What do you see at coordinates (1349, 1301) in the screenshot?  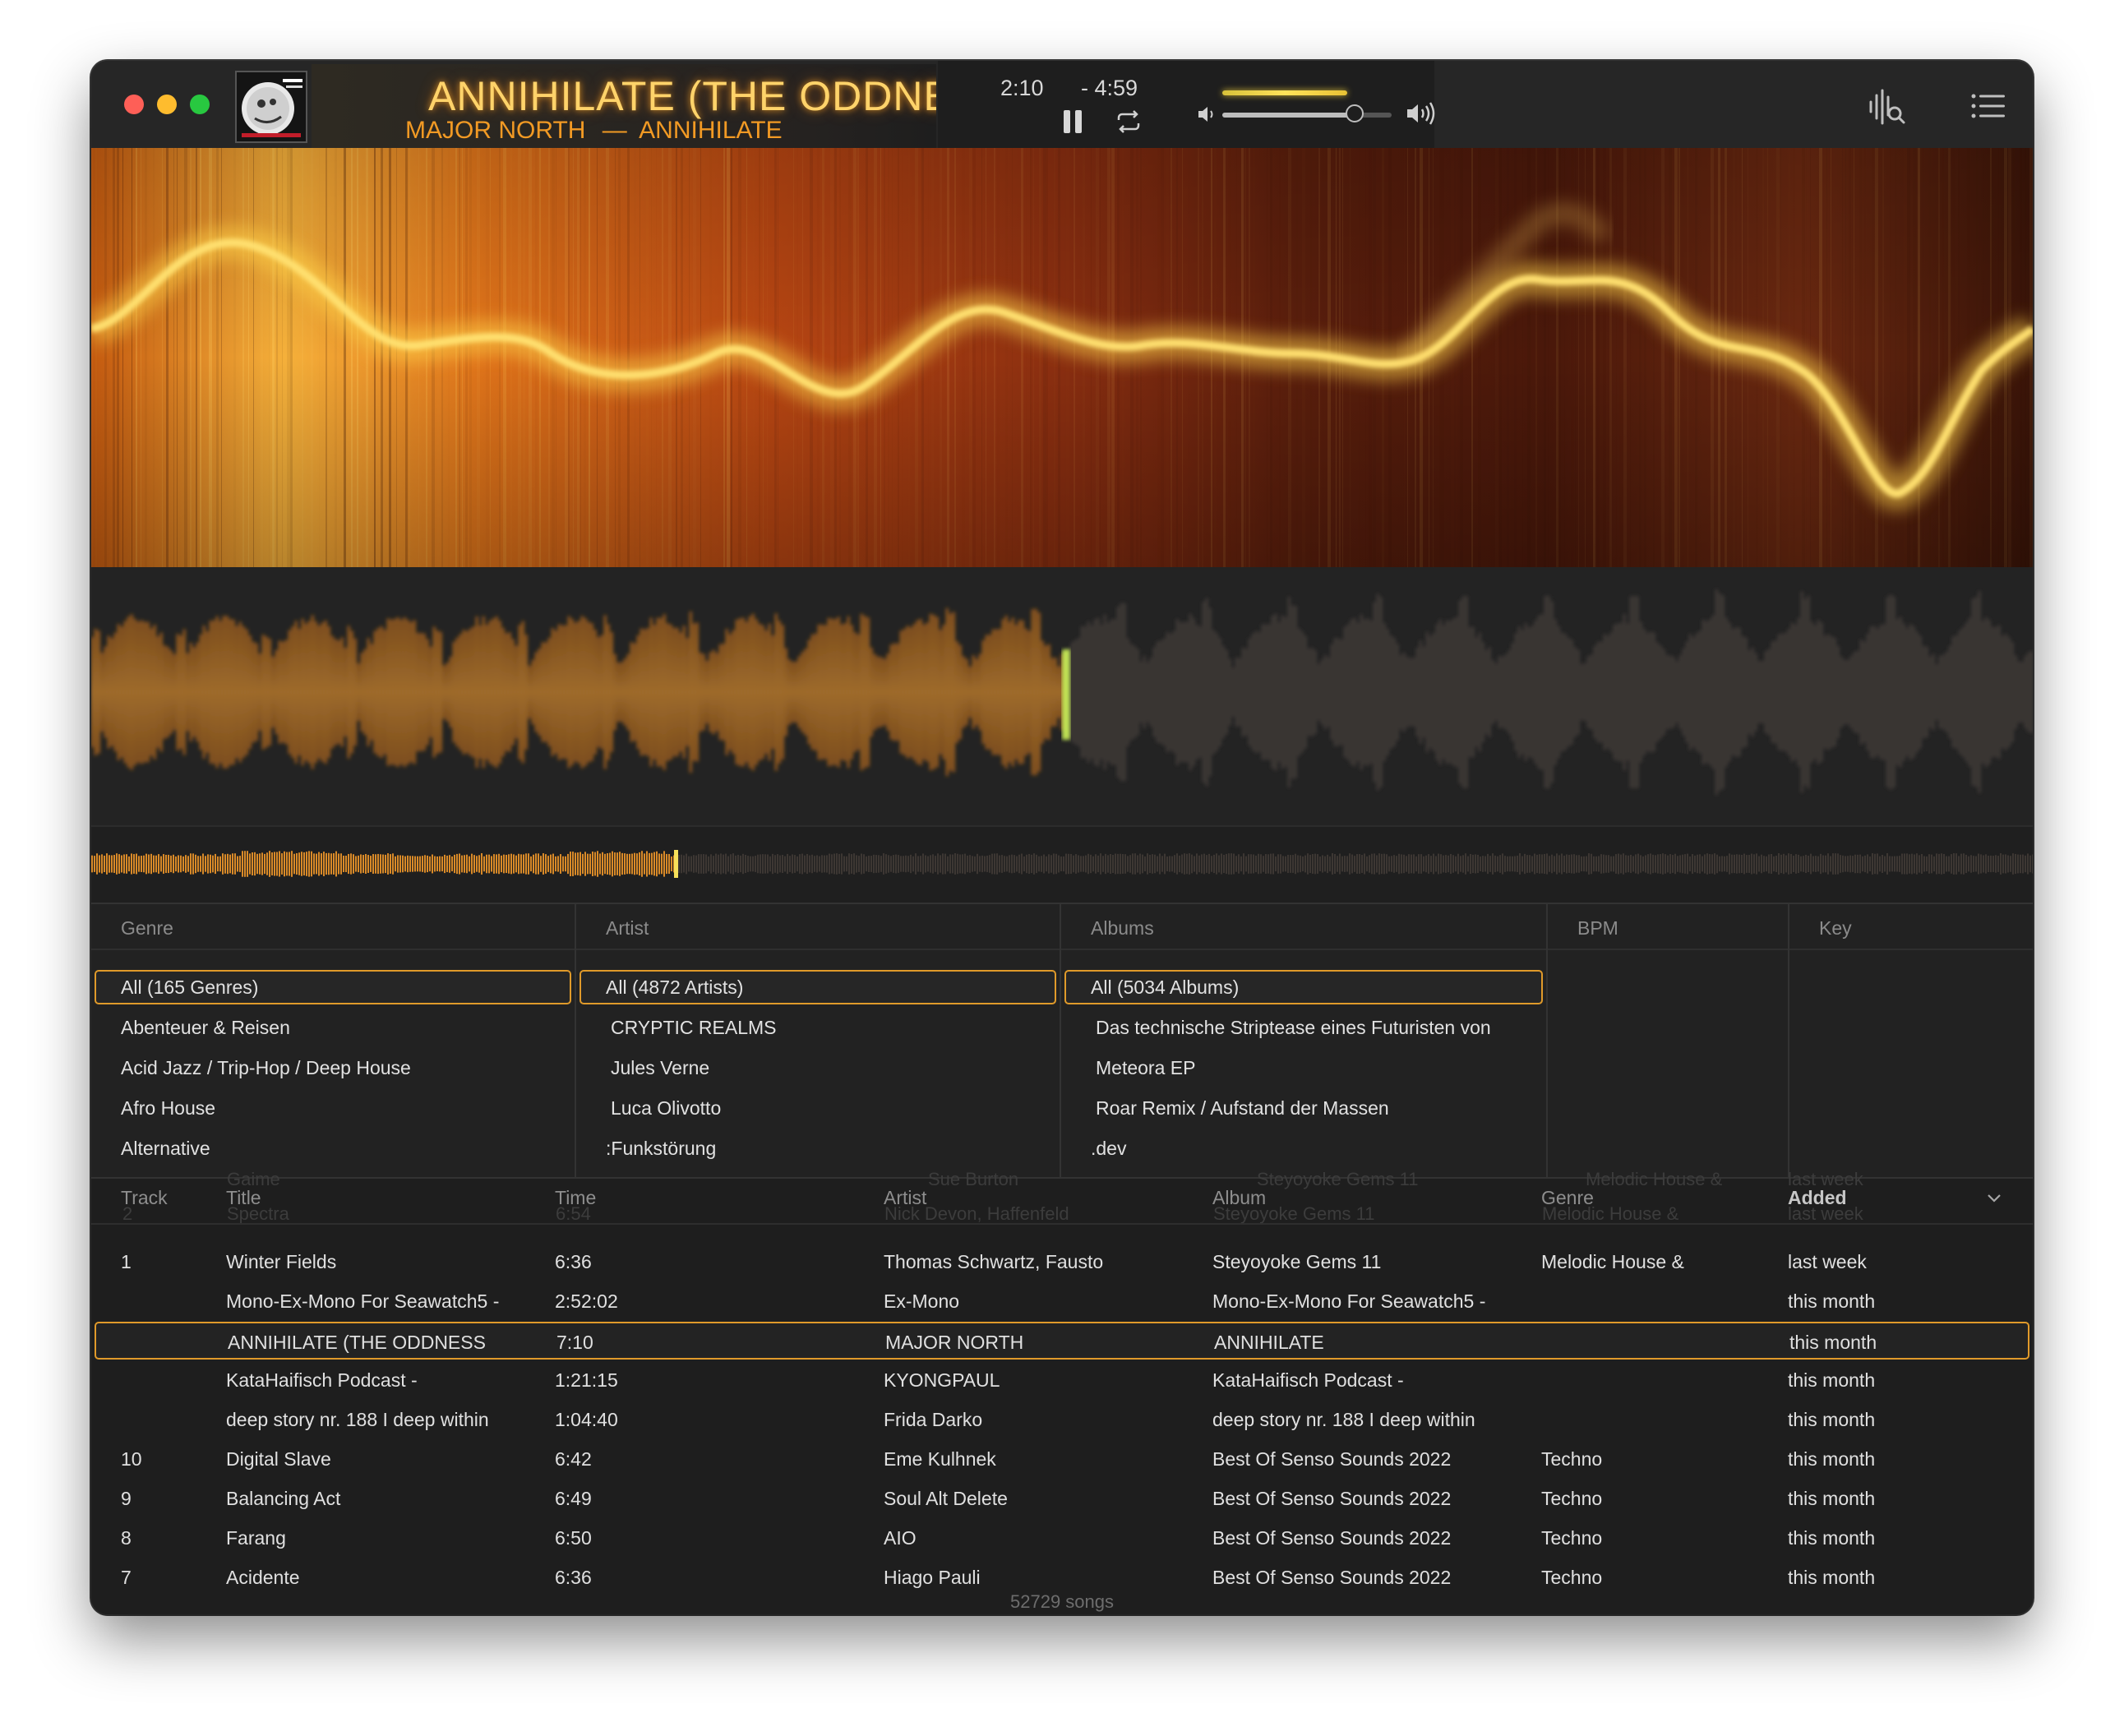 I see `cell-album: Mono-Ex-Mono For Seawatch5 -` at bounding box center [1349, 1301].